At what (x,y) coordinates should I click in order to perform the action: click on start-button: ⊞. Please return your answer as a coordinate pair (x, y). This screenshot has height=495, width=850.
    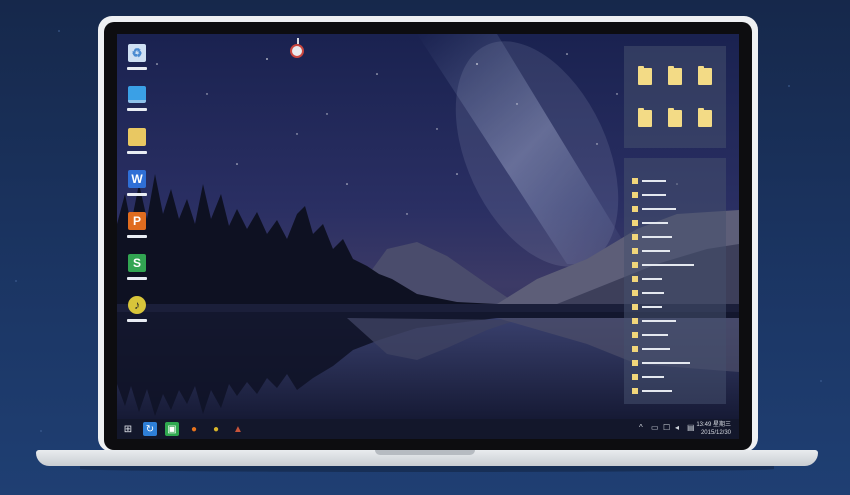
    Looking at the image, I should click on (128, 429).